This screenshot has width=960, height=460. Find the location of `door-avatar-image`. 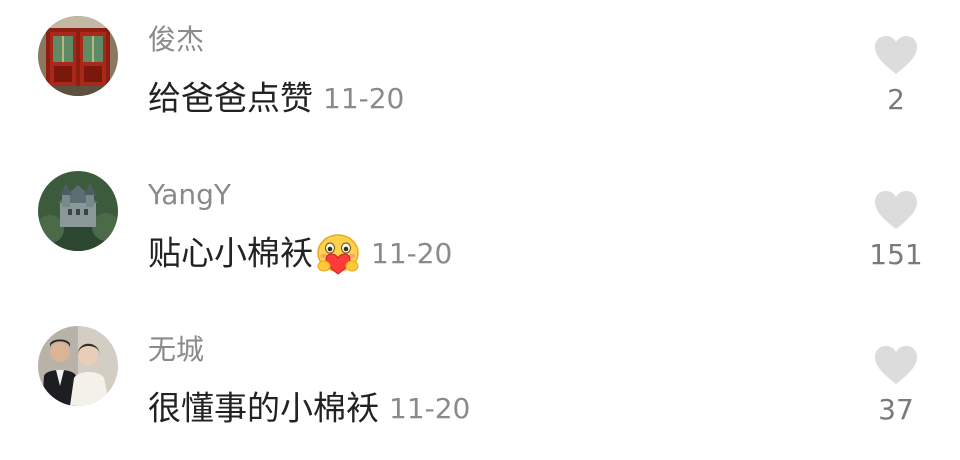

door-avatar-image is located at coordinates (78, 56).